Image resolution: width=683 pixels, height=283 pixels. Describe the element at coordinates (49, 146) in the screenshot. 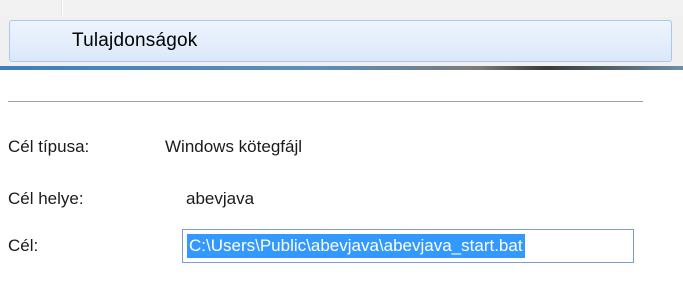

I see `target-type-label: Cél típusa:` at that location.